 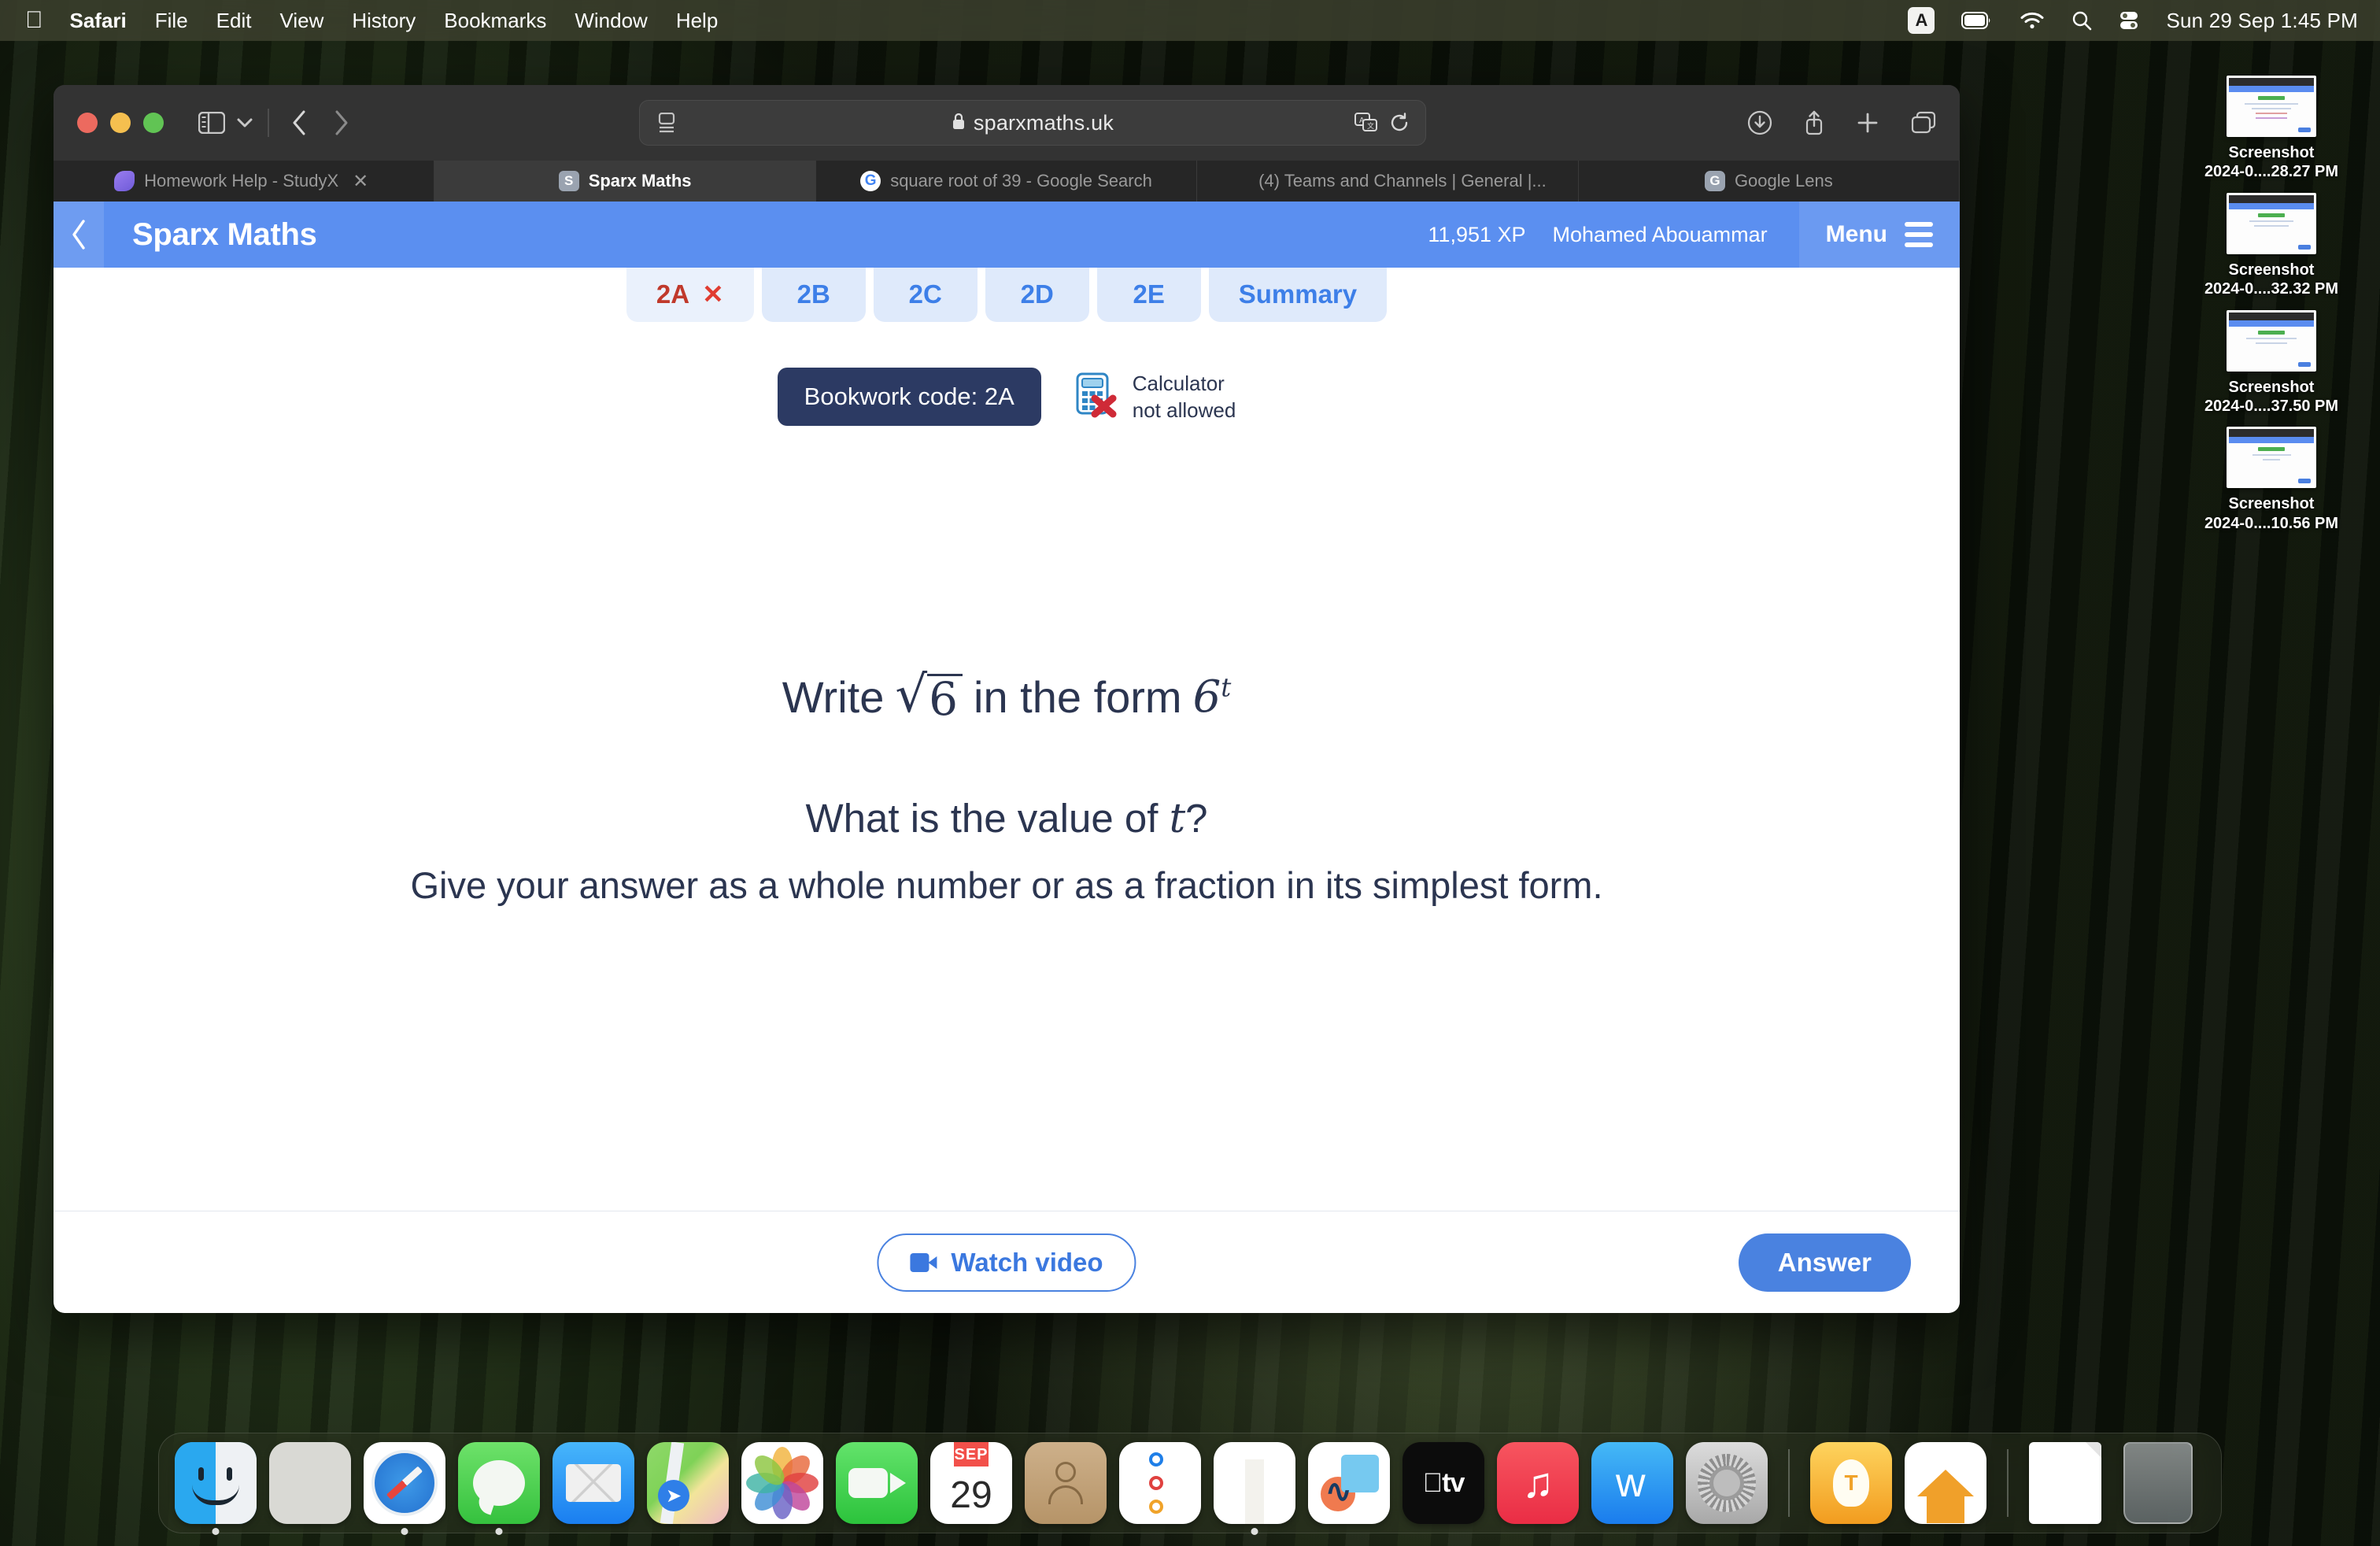 I want to click on menu-item-window: Window, so click(x=611, y=21).